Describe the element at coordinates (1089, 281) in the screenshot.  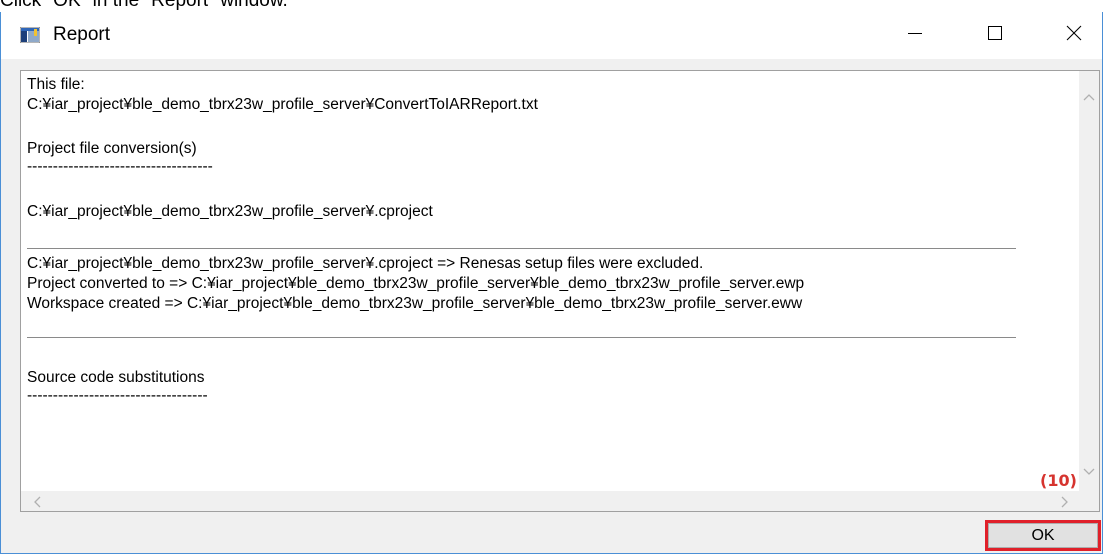
I see `vertical-scrollbar` at that location.